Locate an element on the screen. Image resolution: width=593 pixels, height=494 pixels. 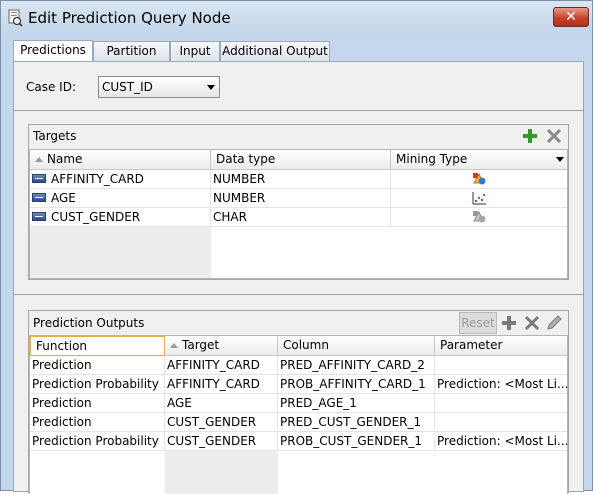
column-header-column: Column is located at coordinates (356, 346).